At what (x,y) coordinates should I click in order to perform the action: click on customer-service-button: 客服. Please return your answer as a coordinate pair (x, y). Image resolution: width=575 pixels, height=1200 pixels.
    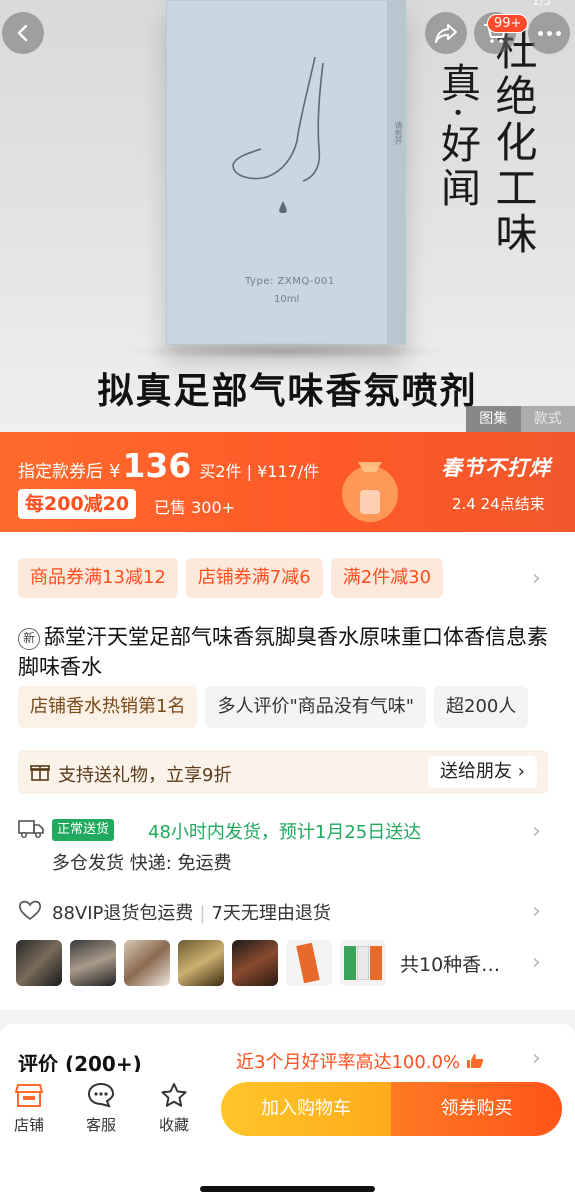
    Looking at the image, I should click on (101, 1108).